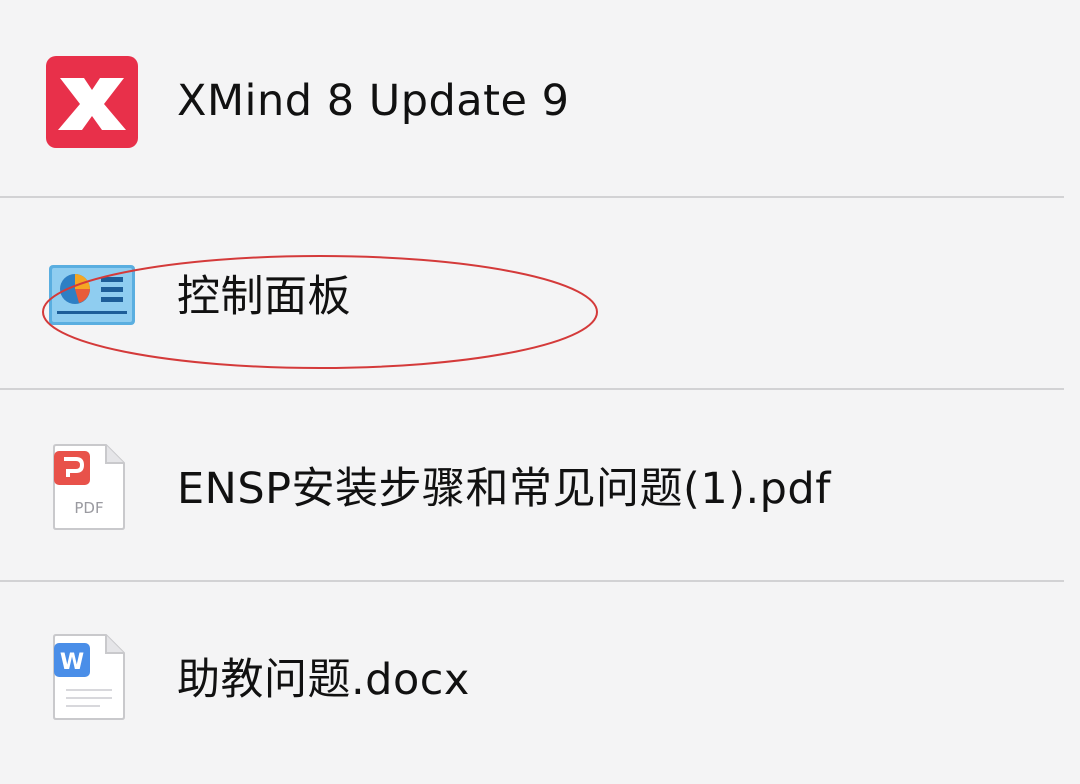  What do you see at coordinates (373, 101) in the screenshot?
I see `item-label: XMind 8 Update 9` at bounding box center [373, 101].